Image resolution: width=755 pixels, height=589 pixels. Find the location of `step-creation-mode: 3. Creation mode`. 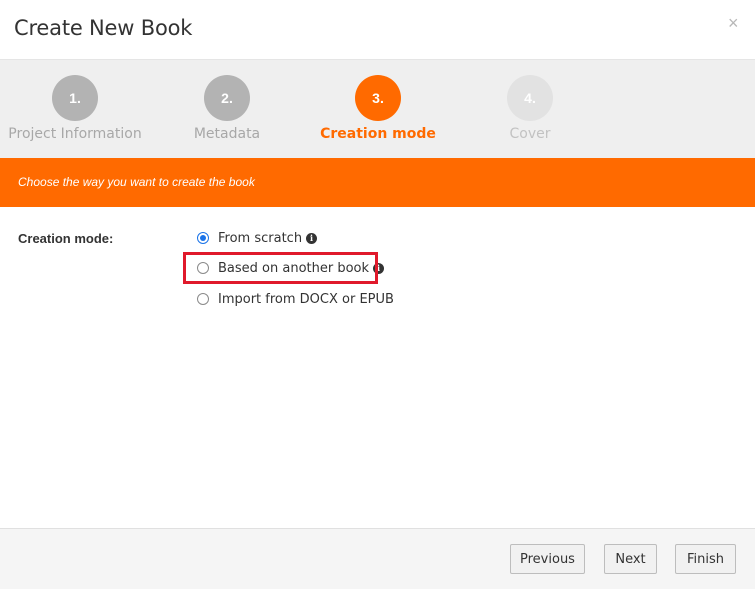

step-creation-mode: 3. Creation mode is located at coordinates (378, 109).